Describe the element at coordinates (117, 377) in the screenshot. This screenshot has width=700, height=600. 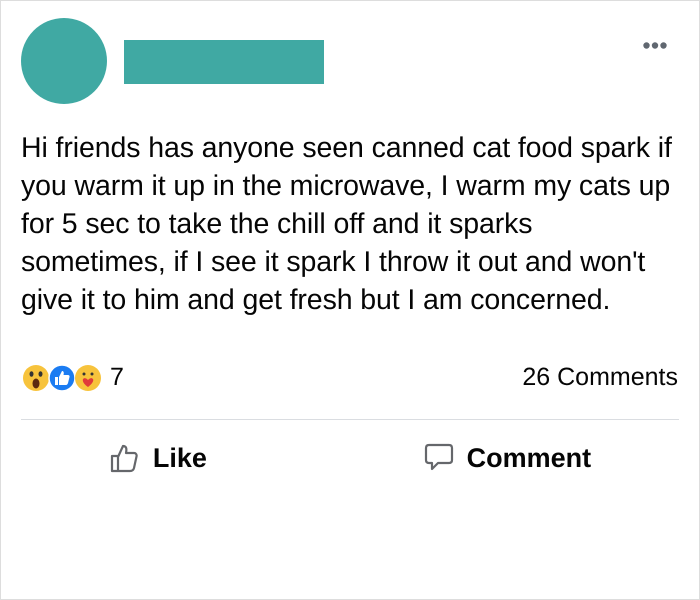
I see `reaction-count: 7` at that location.